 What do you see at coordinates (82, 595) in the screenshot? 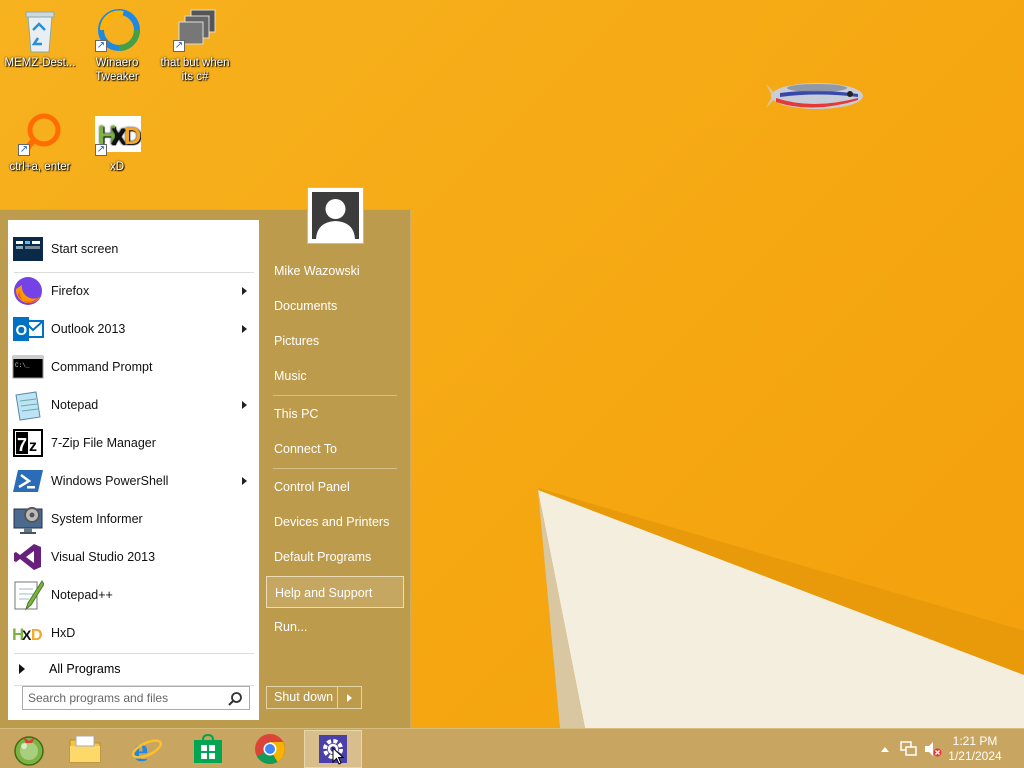
I see `menu-item-label: Notepad++` at bounding box center [82, 595].